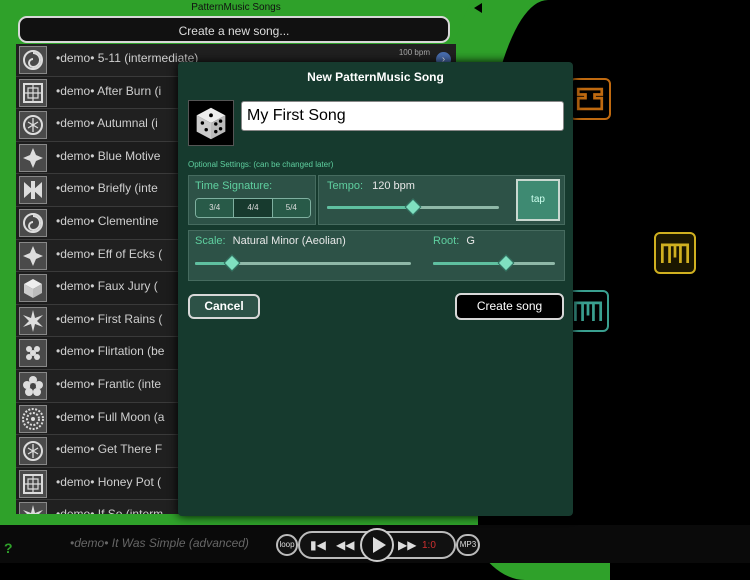 This screenshot has width=750, height=580. I want to click on song-list-title: PatternMusic Songs, so click(236, 7).